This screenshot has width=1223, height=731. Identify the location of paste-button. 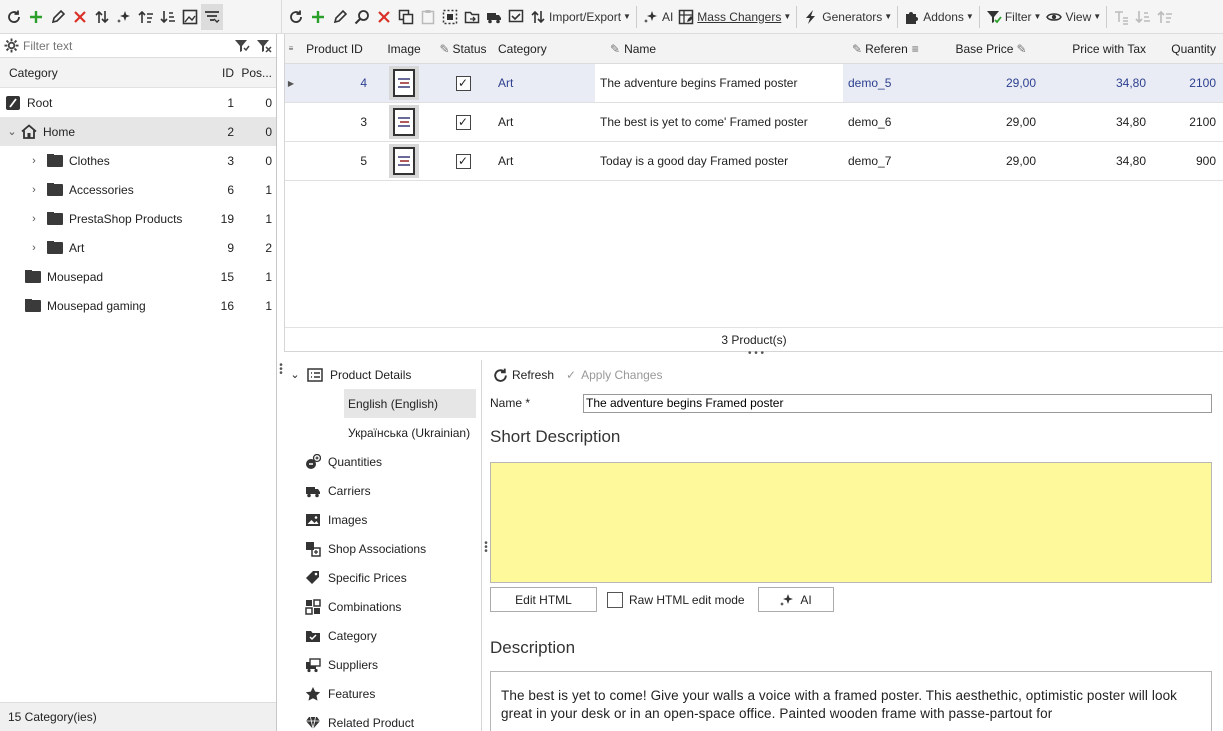
(428, 17).